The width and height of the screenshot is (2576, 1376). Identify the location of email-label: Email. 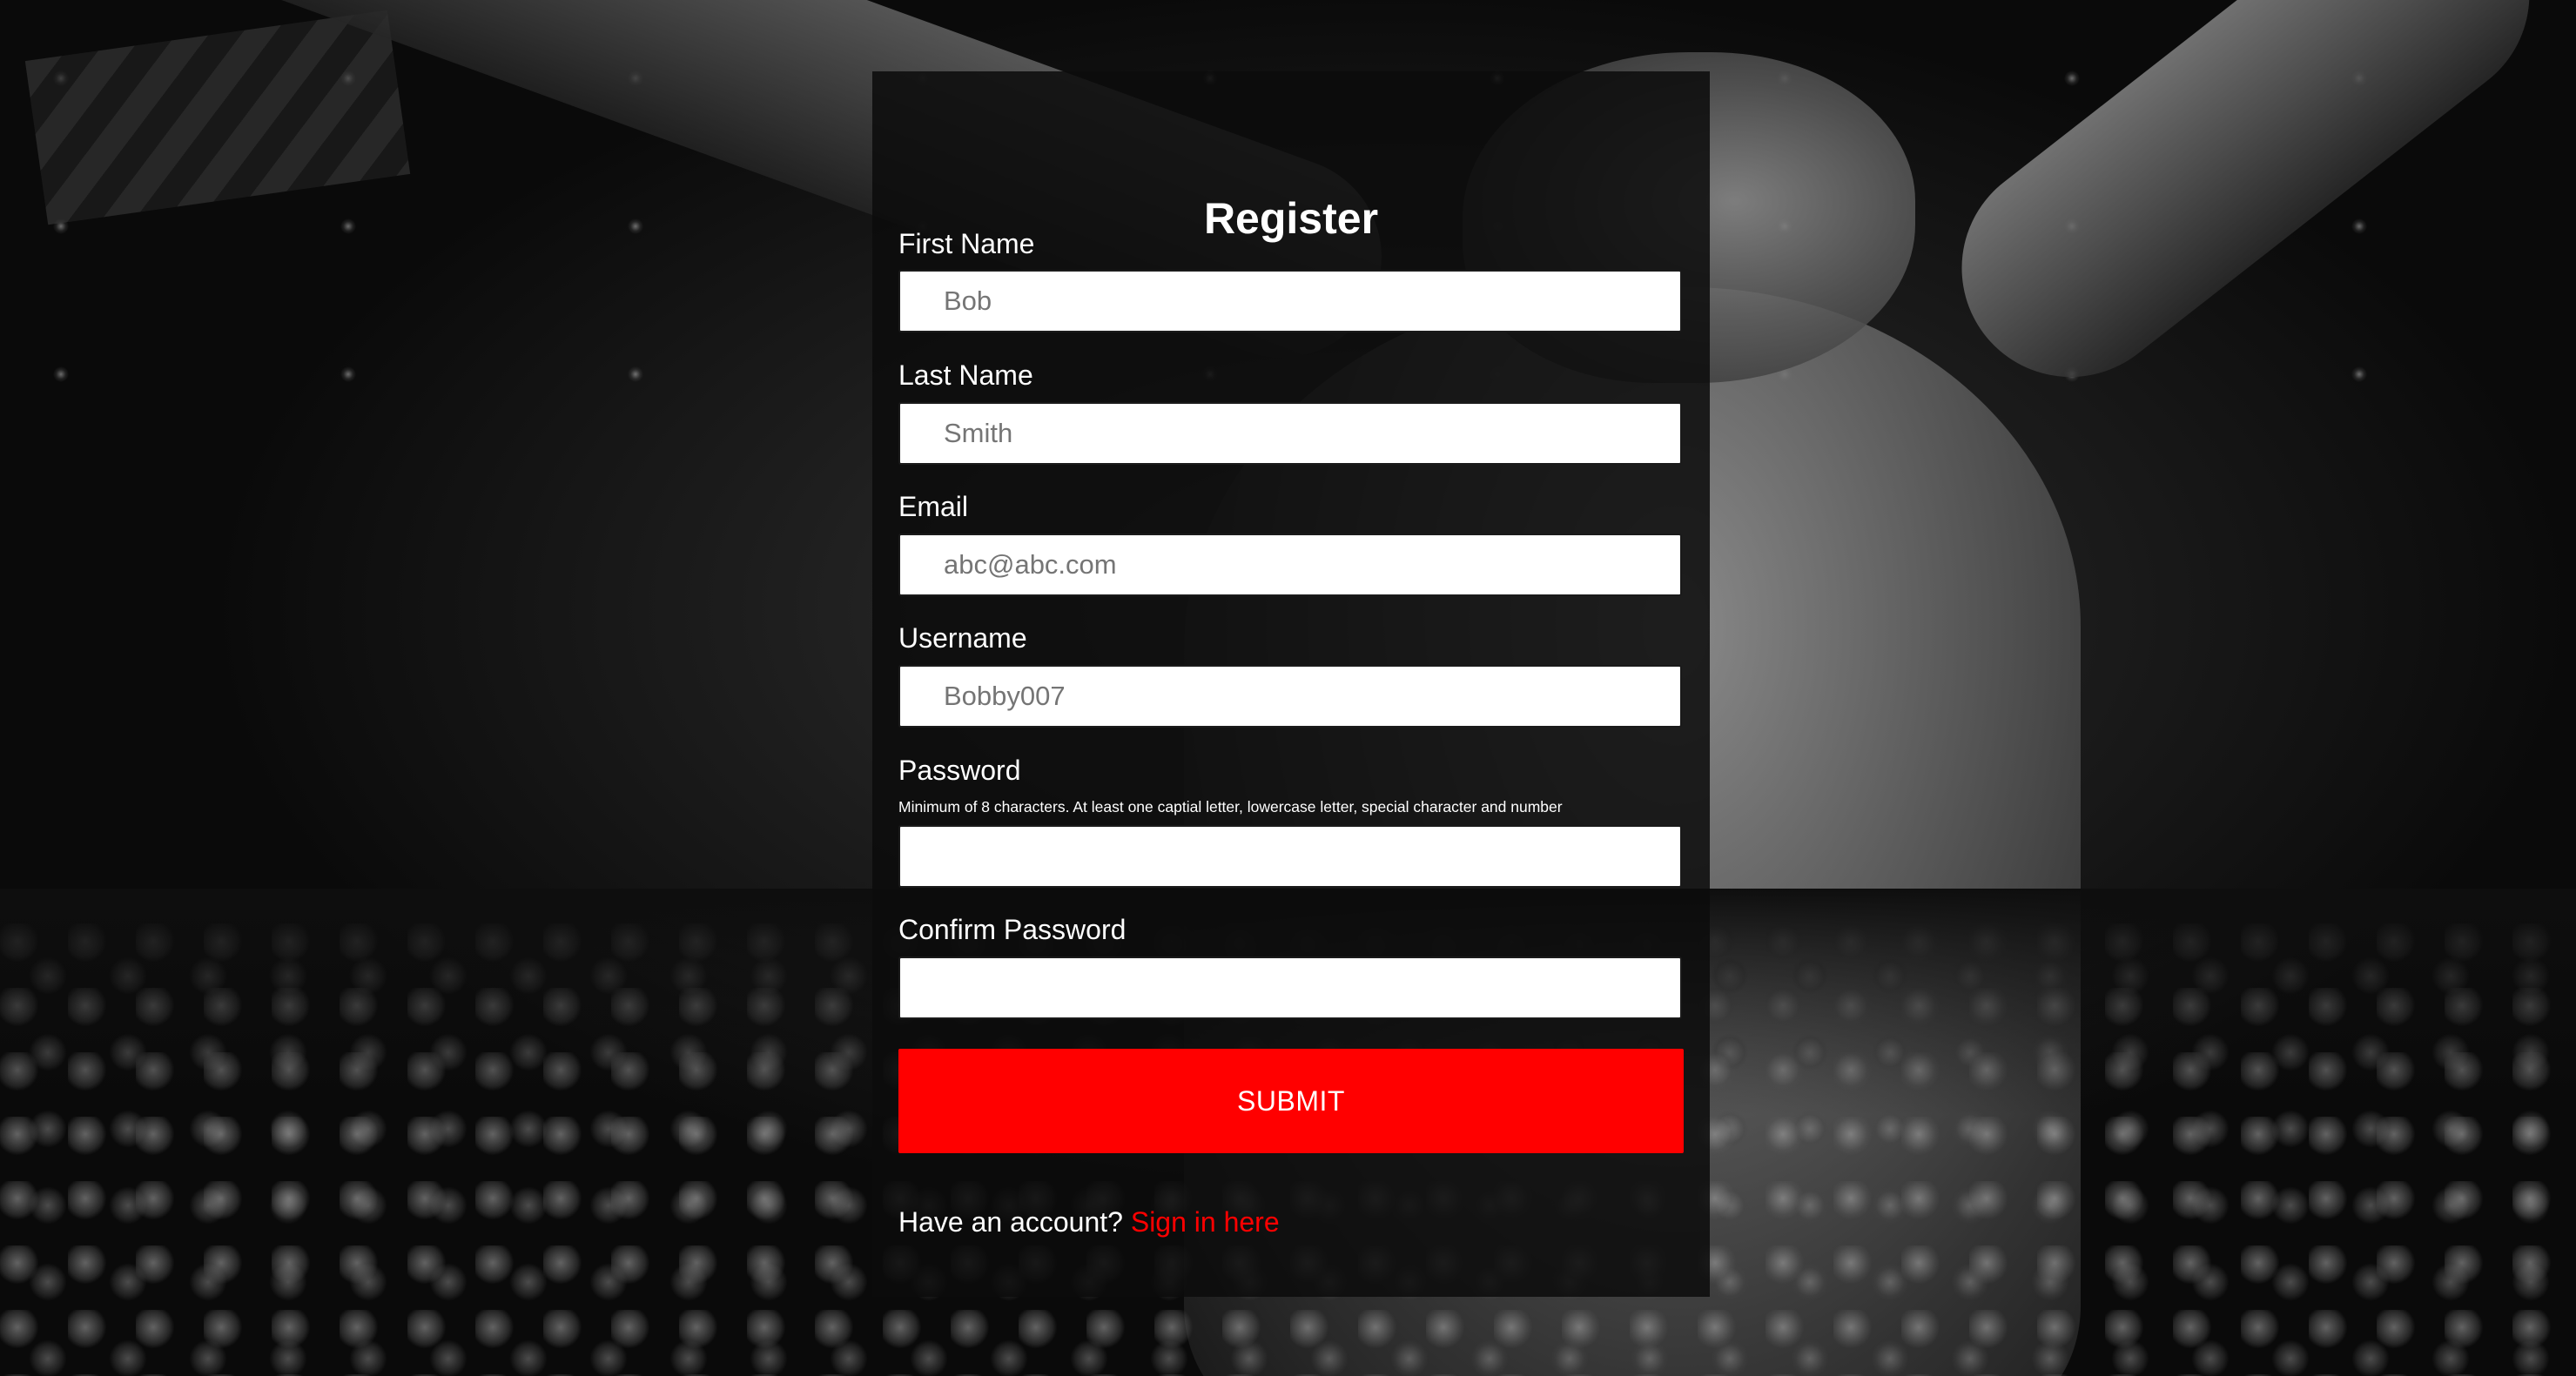
(933, 507).